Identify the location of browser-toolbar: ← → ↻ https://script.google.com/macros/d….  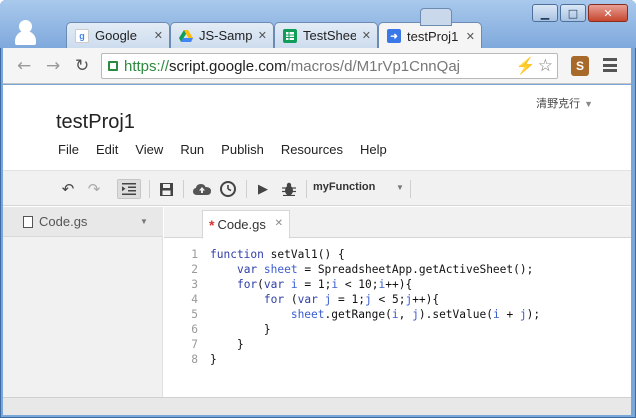
(317, 66).